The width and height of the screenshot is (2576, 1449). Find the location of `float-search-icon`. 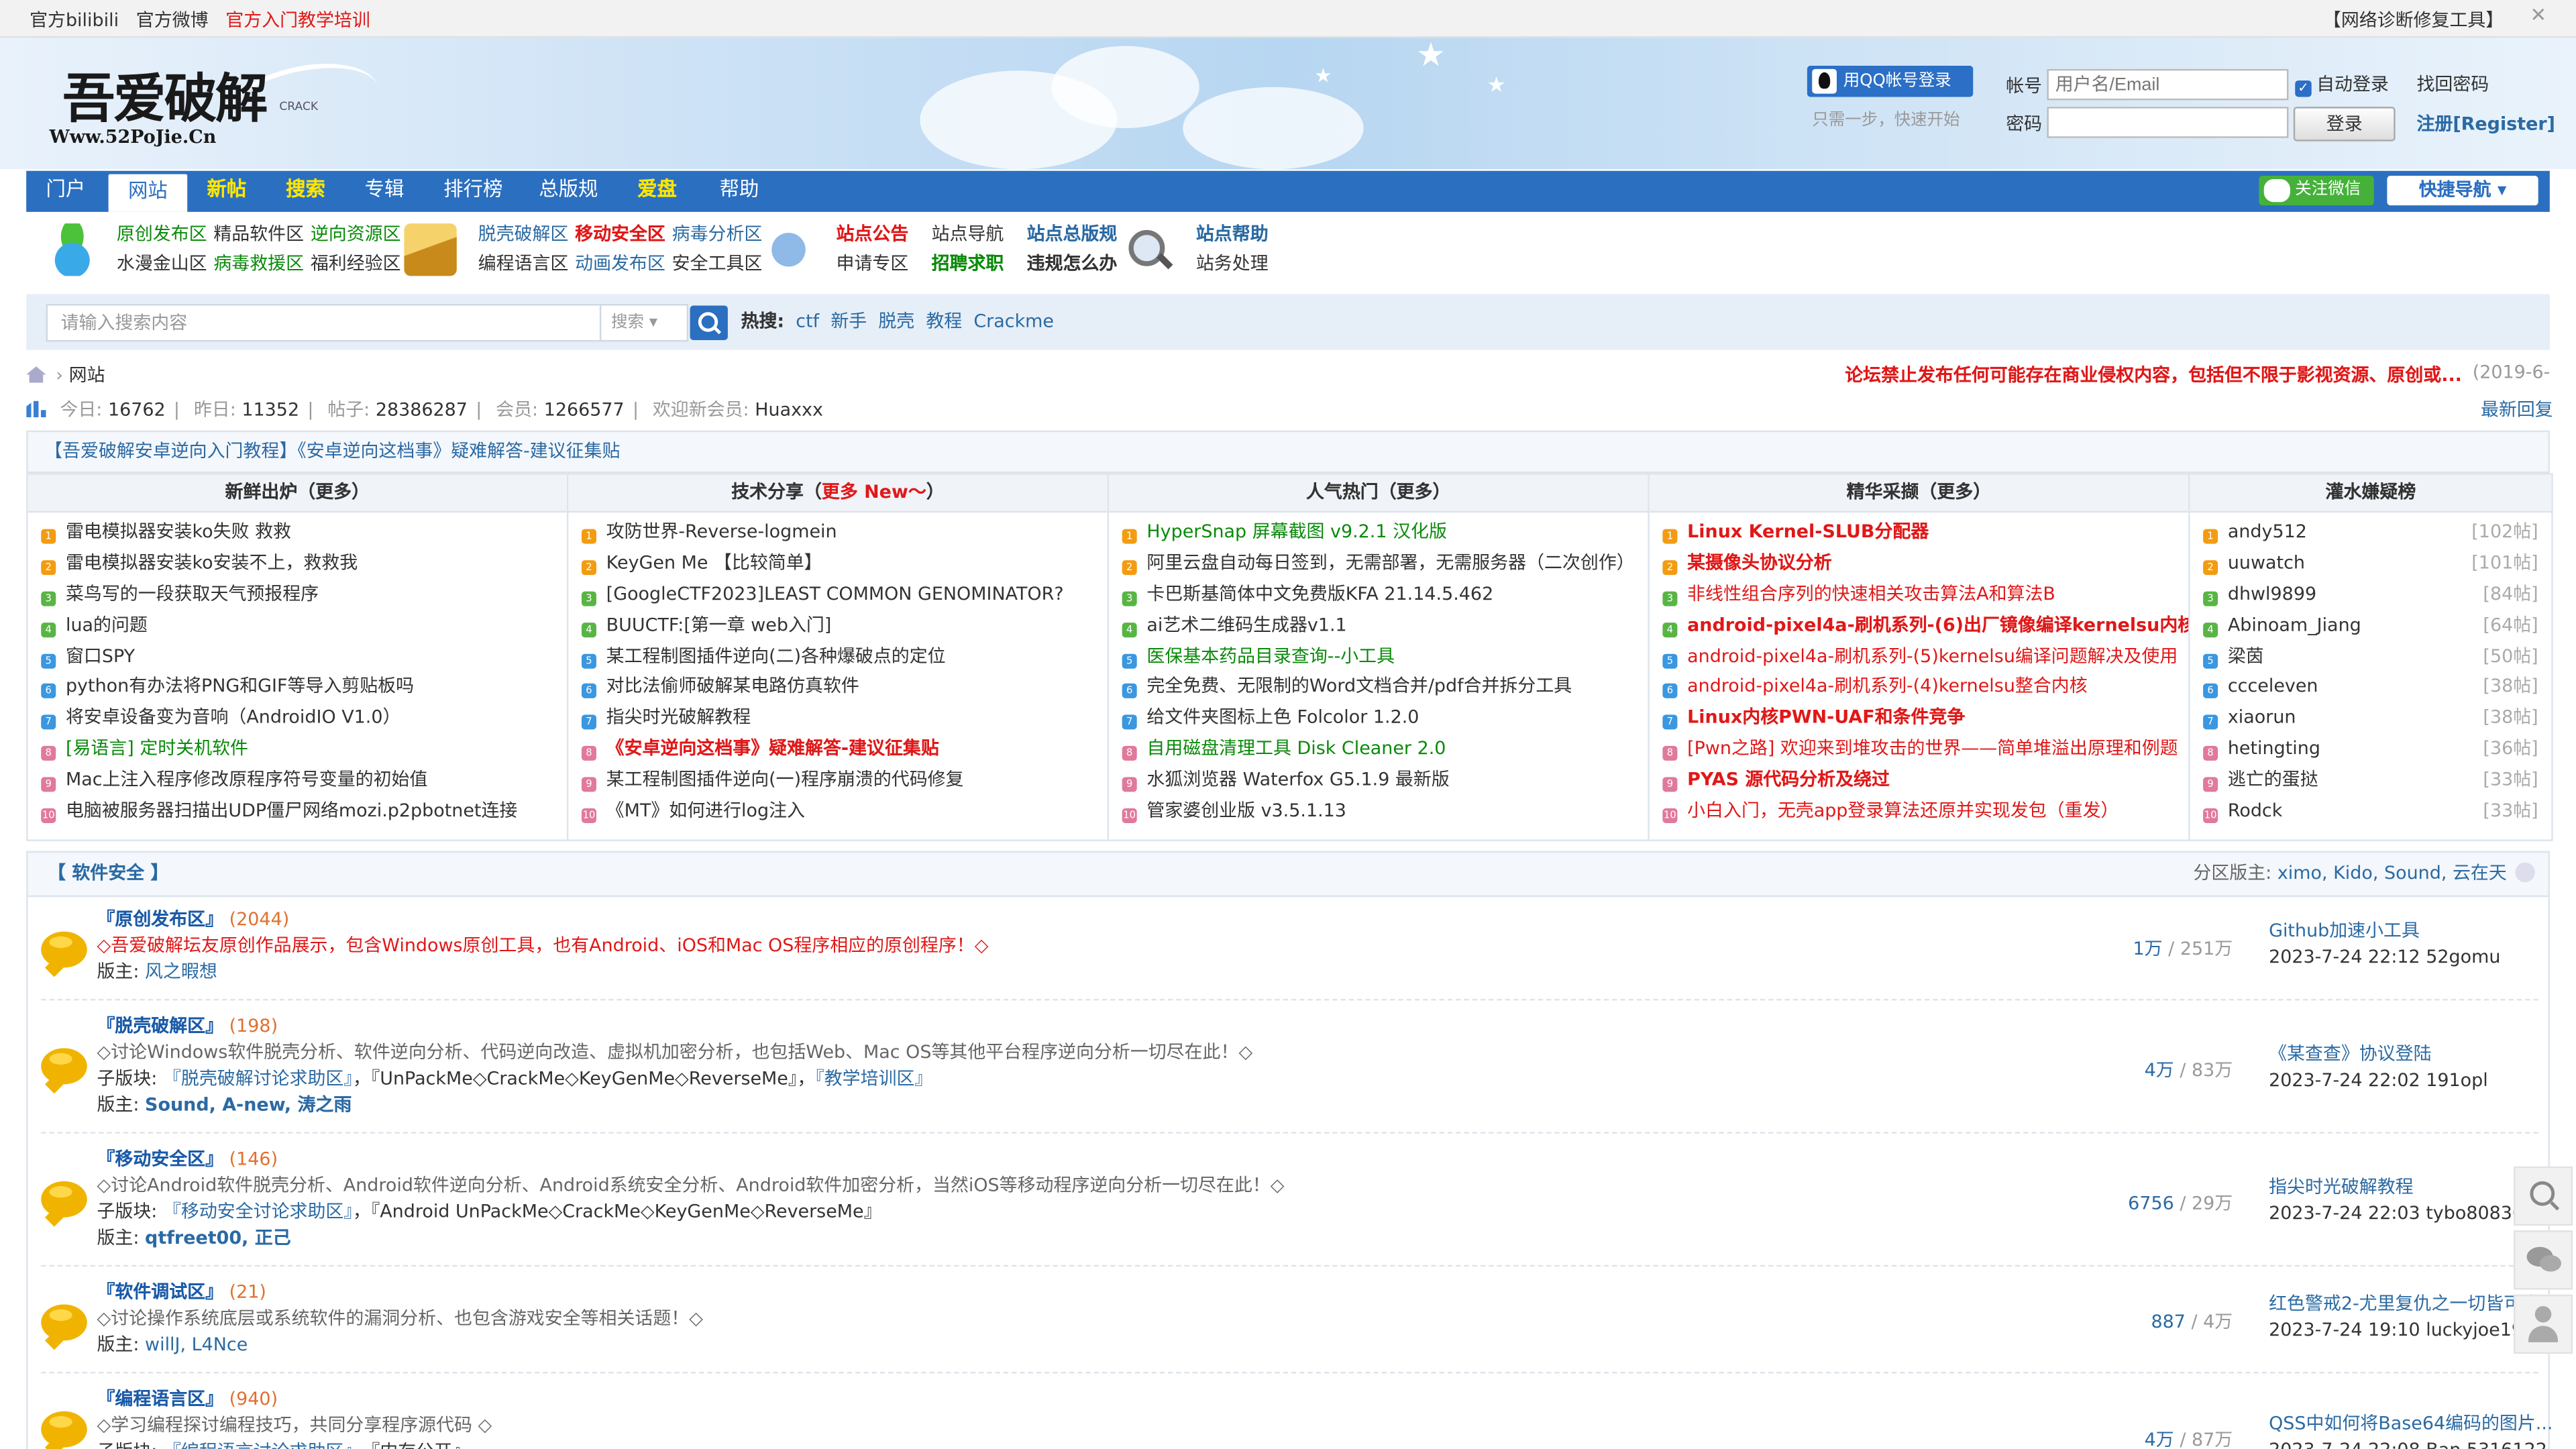

float-search-icon is located at coordinates (2543, 1196).